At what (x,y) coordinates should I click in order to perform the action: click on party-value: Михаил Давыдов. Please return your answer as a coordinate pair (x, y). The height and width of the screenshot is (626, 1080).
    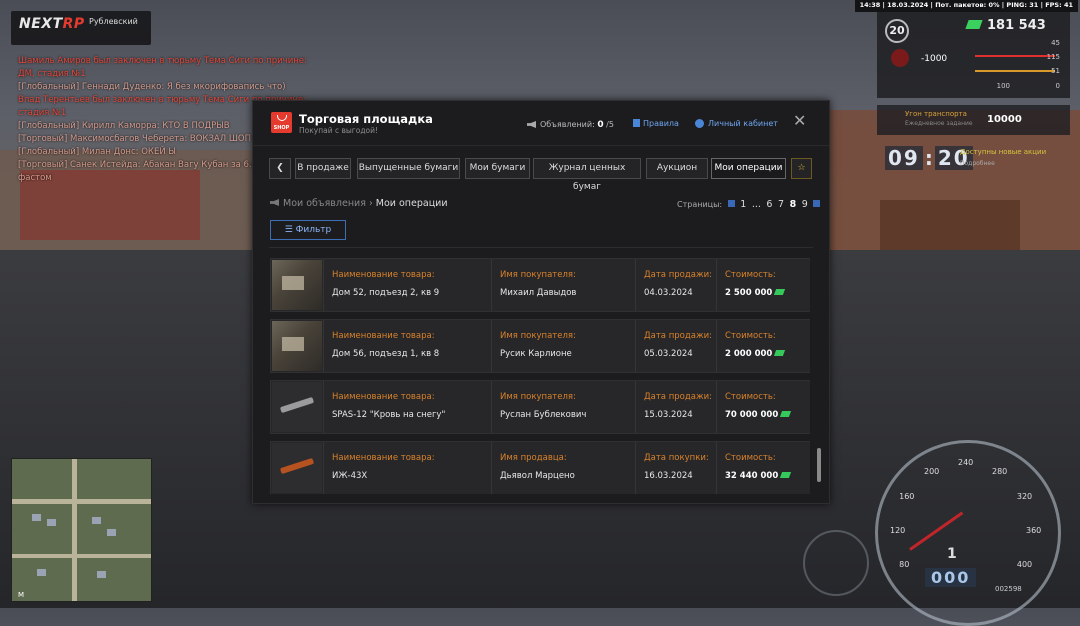
    Looking at the image, I should click on (538, 293).